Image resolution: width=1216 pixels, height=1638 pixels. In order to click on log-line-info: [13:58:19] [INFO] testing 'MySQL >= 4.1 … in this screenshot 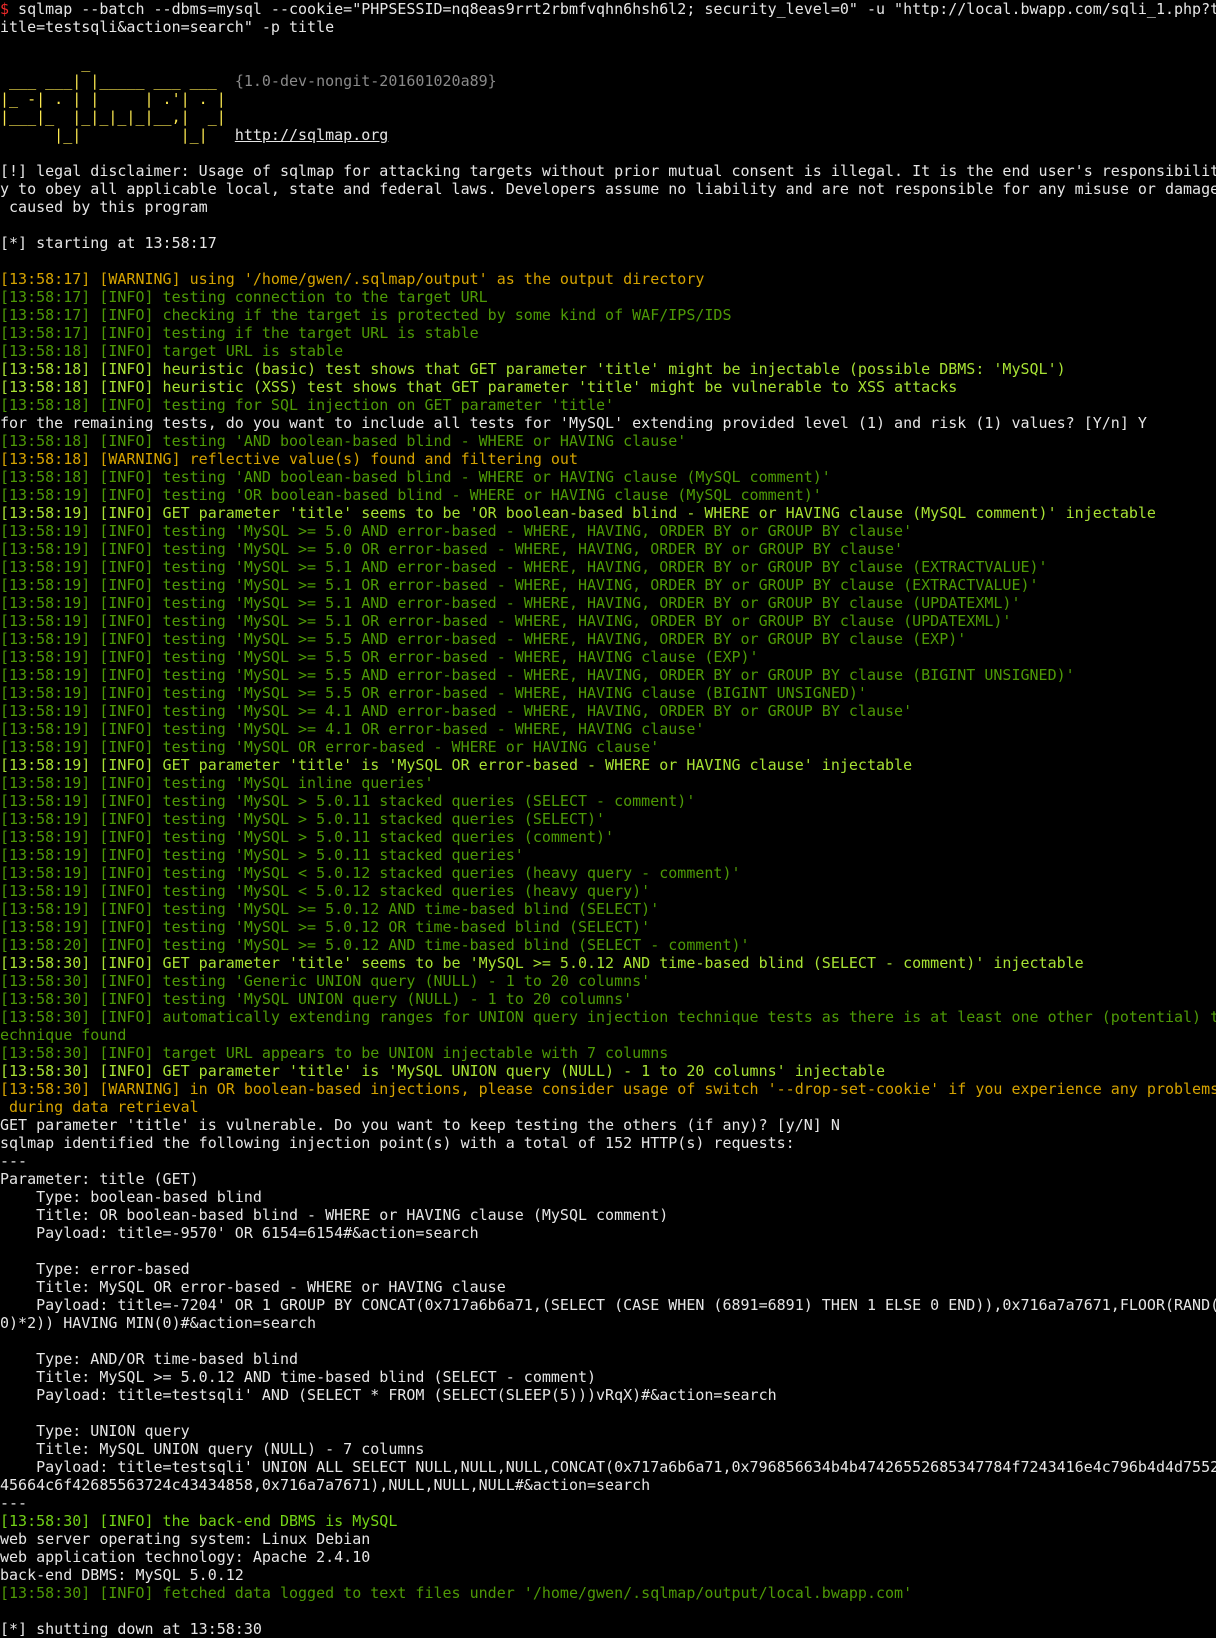, I will do `click(608, 729)`.